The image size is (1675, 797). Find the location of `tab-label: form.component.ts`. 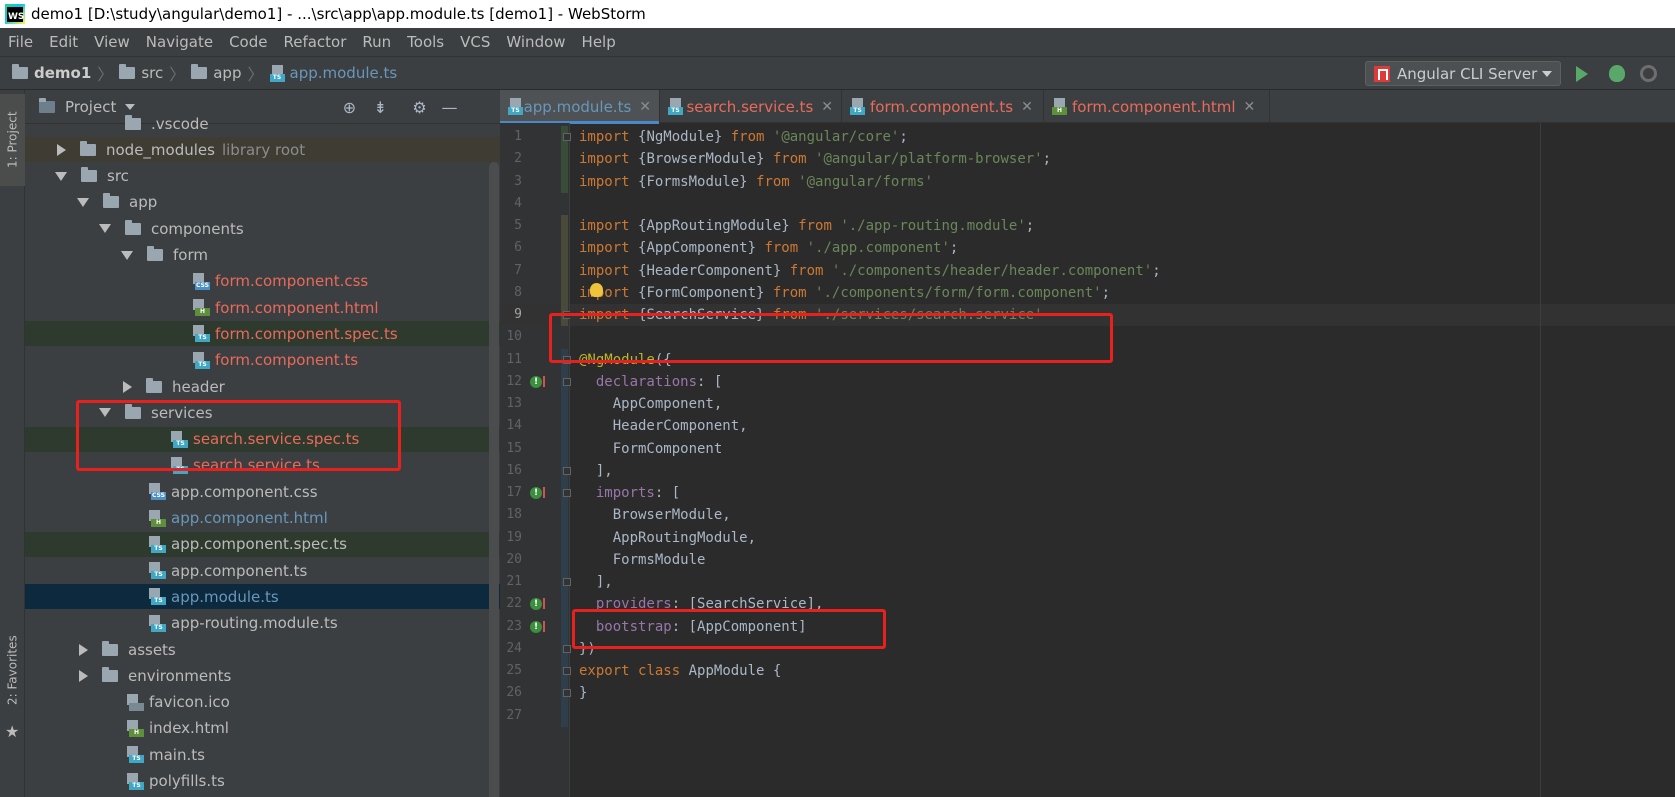

tab-label: form.component.ts is located at coordinates (942, 106).